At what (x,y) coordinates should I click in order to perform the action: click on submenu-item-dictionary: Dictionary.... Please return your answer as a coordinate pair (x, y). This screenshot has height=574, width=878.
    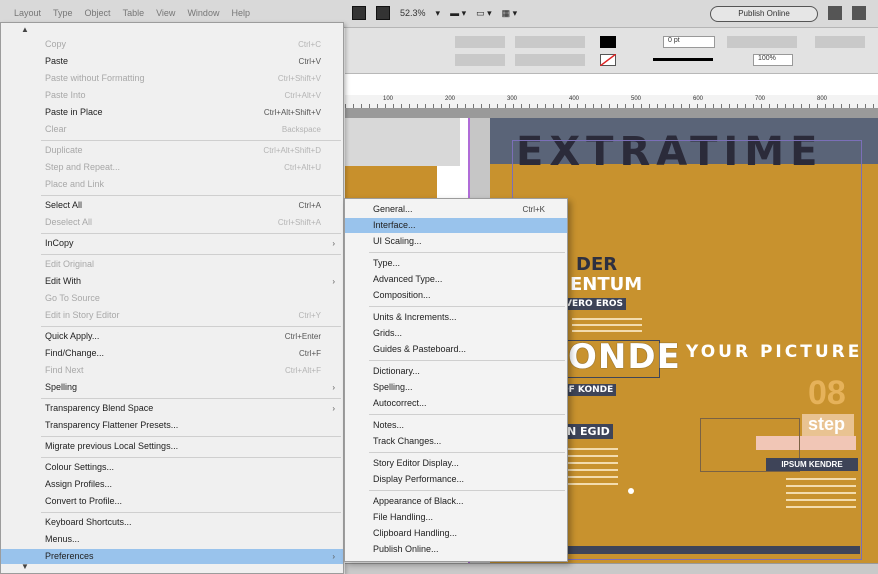
    Looking at the image, I should click on (456, 371).